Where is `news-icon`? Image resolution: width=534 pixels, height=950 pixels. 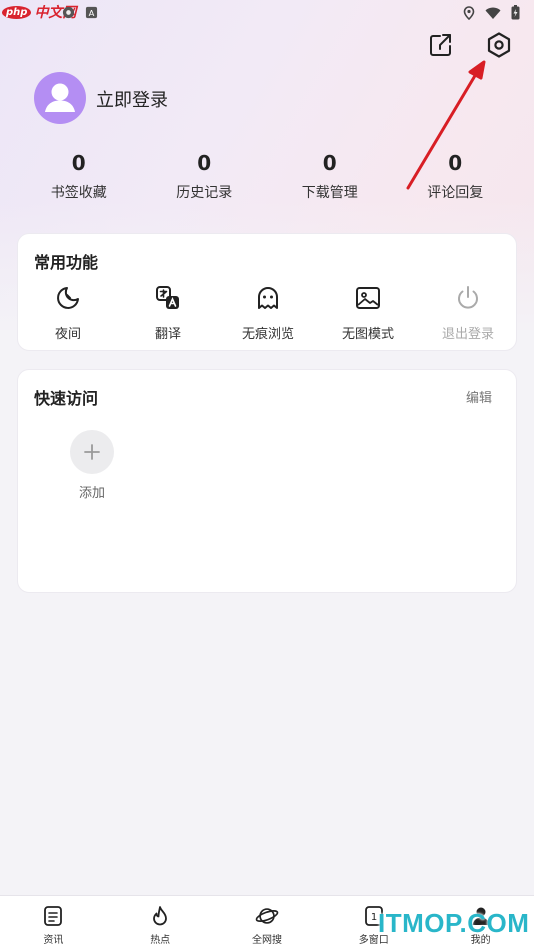
news-icon is located at coordinates (53, 916).